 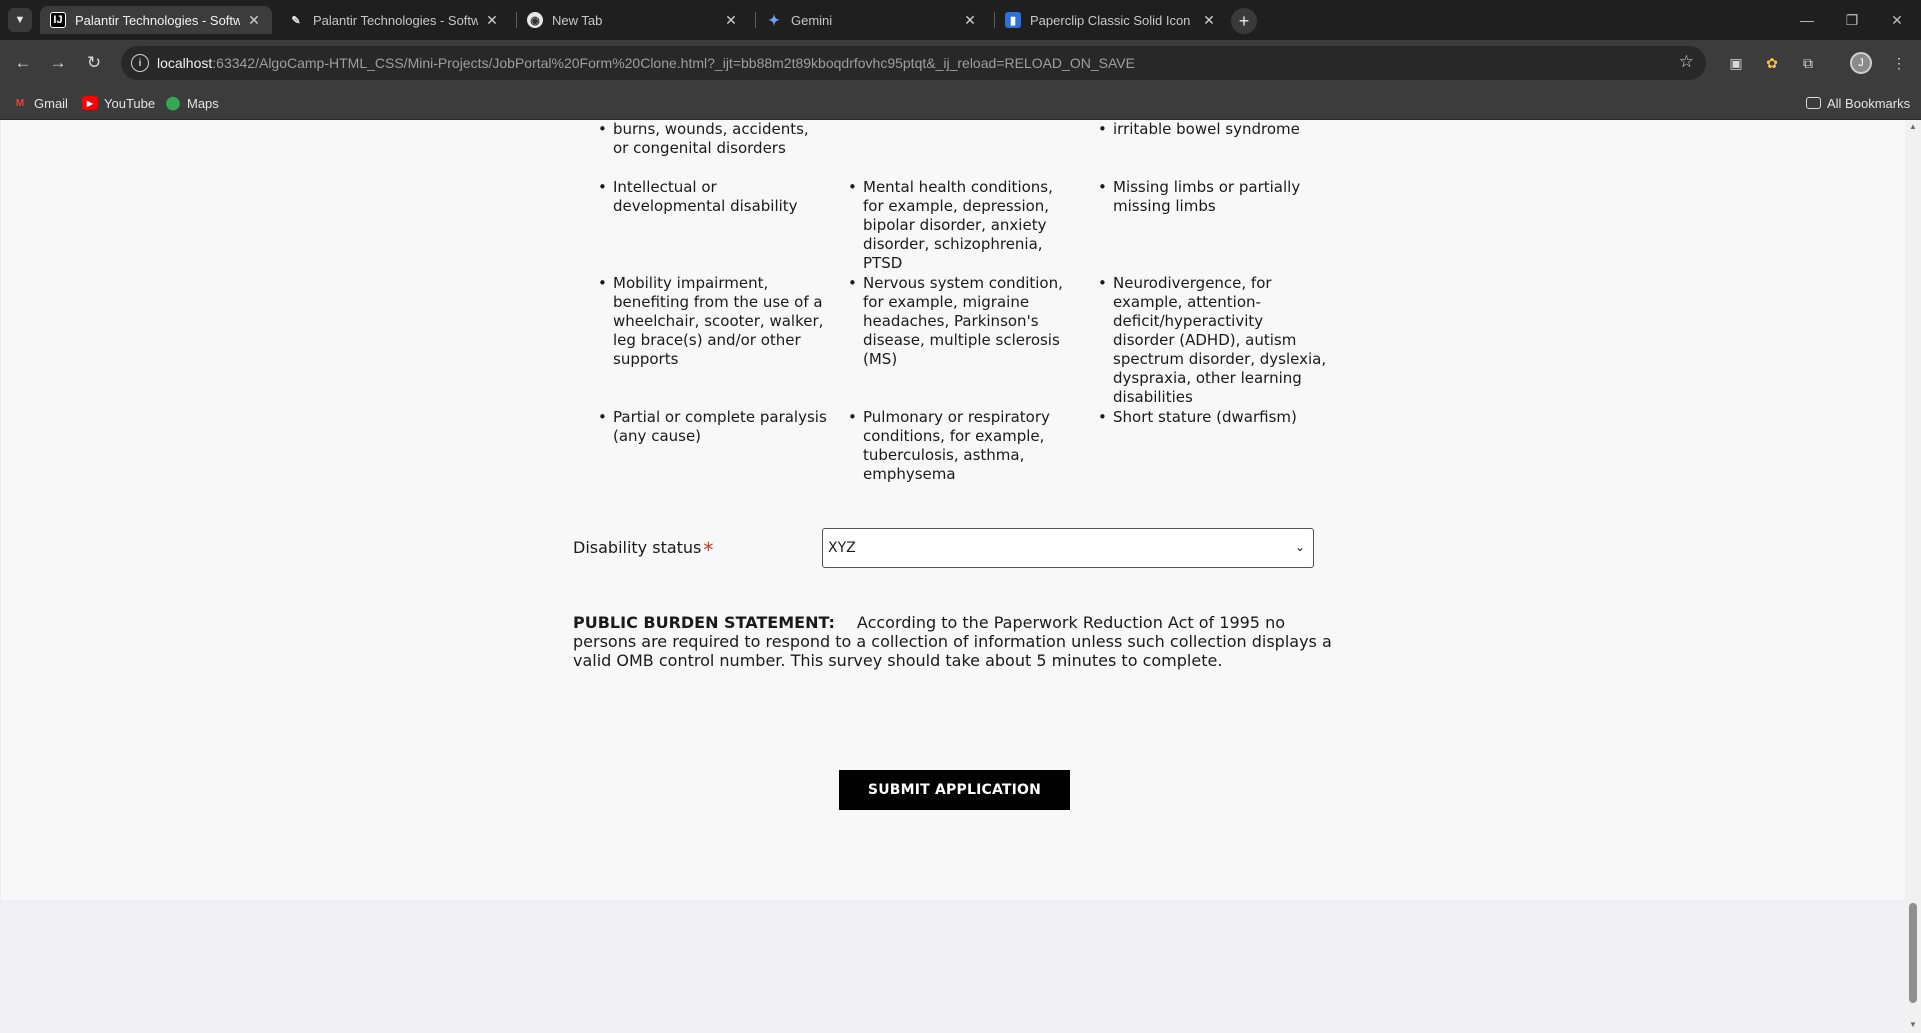 What do you see at coordinates (960, 103) in the screenshot?
I see `bookmarks-bar: M Gmail ▶ YouTube ⬤ Maps All Bookmarks` at bounding box center [960, 103].